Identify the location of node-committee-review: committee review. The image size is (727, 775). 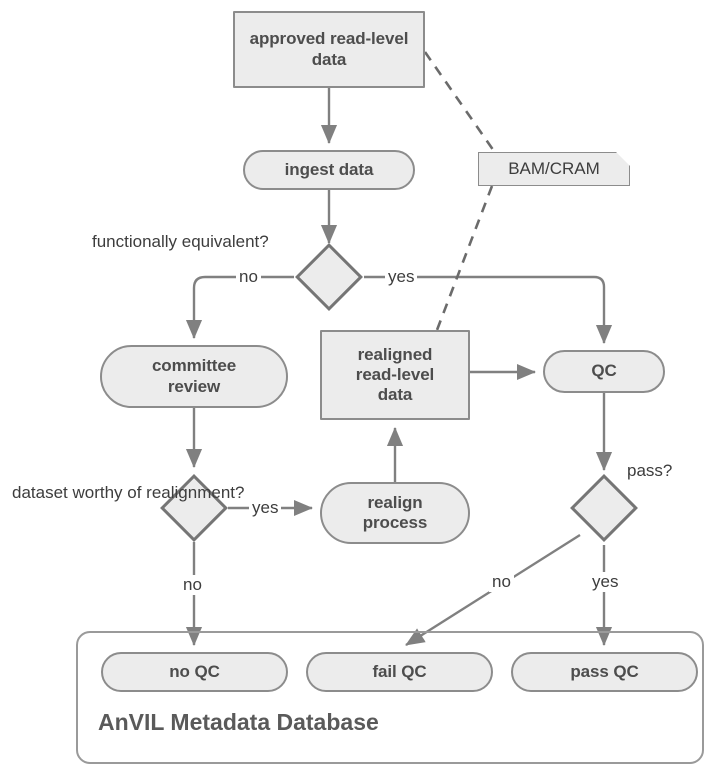
(194, 376).